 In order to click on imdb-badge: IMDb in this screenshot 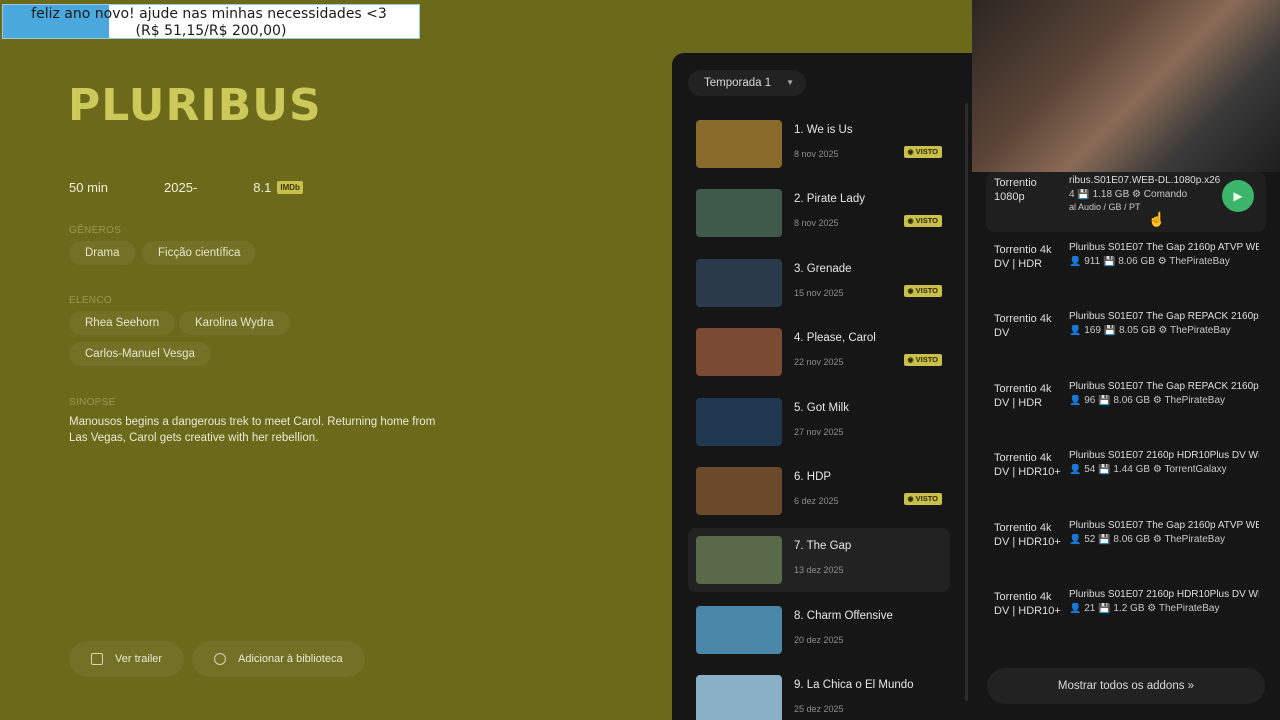, I will do `click(290, 187)`.